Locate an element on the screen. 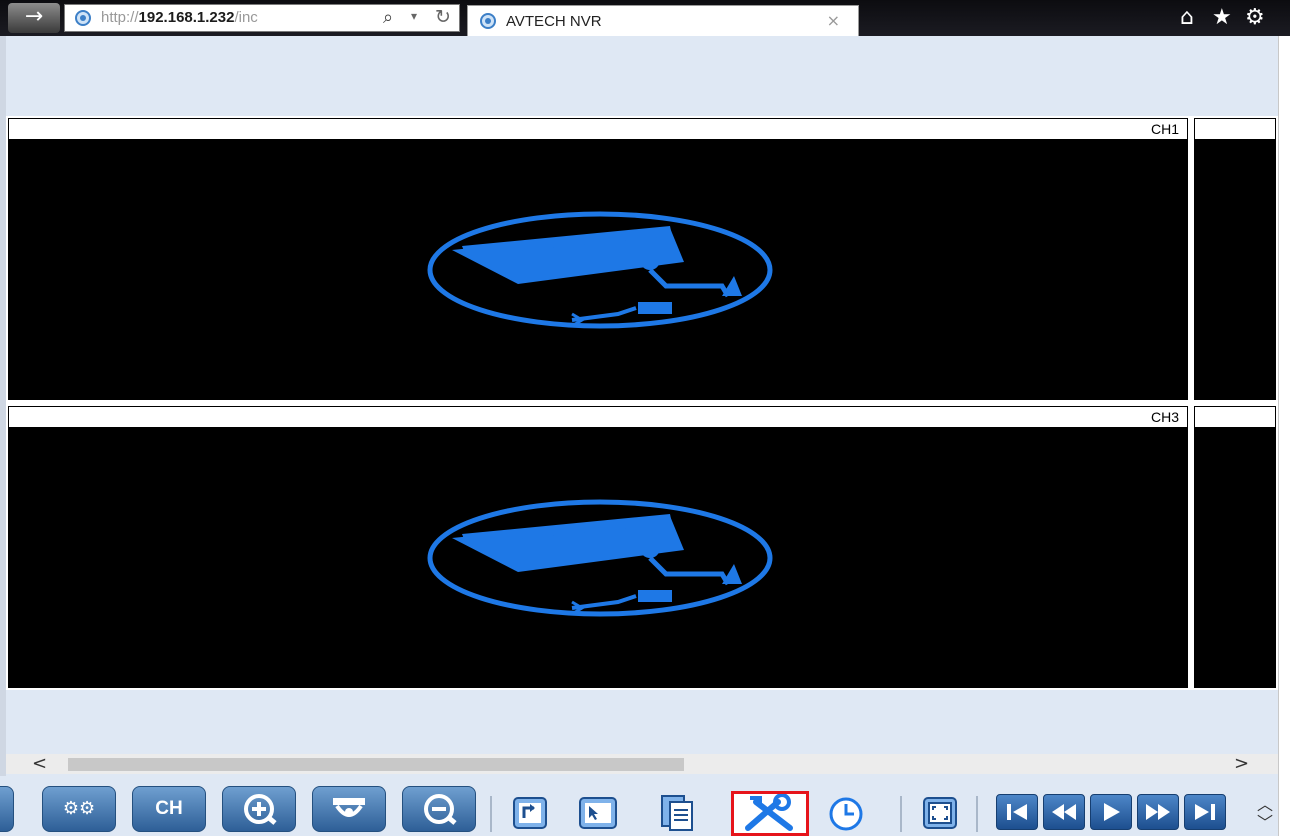 The image size is (1290, 836). address-bar: http://192.168.1.232/inc ⌕ ▾ ↻ is located at coordinates (262, 18).